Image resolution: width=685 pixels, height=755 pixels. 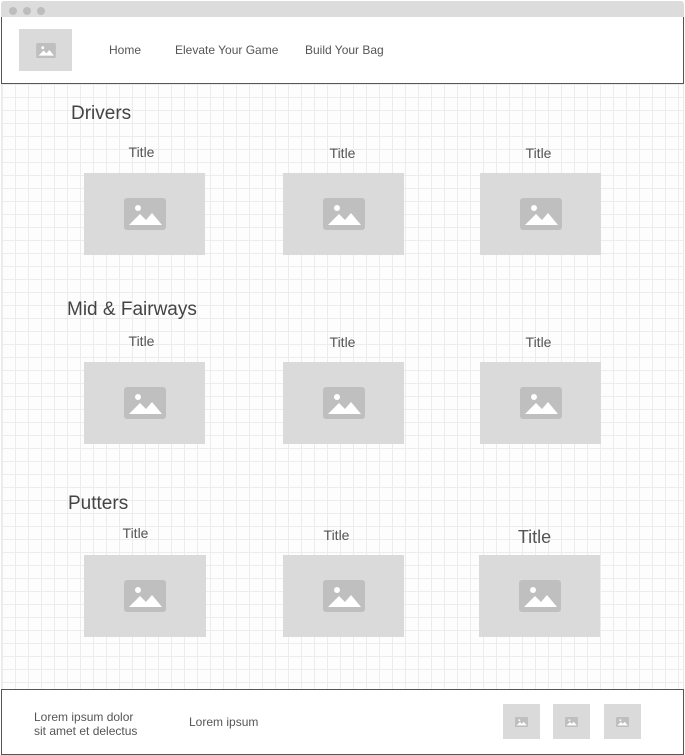 I want to click on logo-placeholder, so click(x=45, y=50).